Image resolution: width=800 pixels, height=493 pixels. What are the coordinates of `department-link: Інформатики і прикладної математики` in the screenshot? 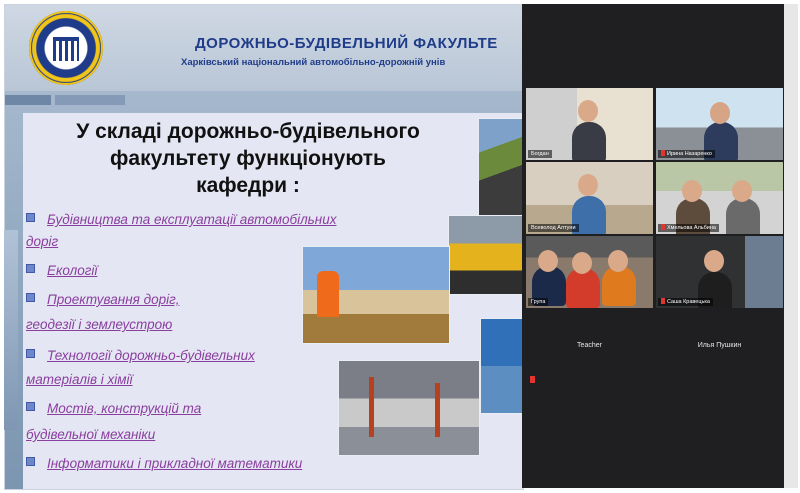 It's located at (164, 464).